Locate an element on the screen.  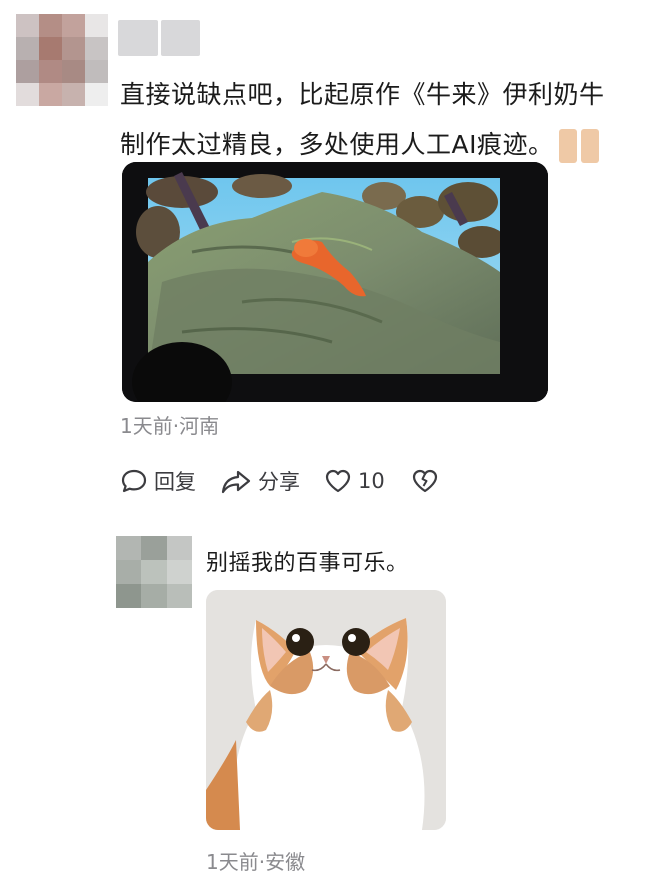
broken-heart-icon is located at coordinates (424, 481).